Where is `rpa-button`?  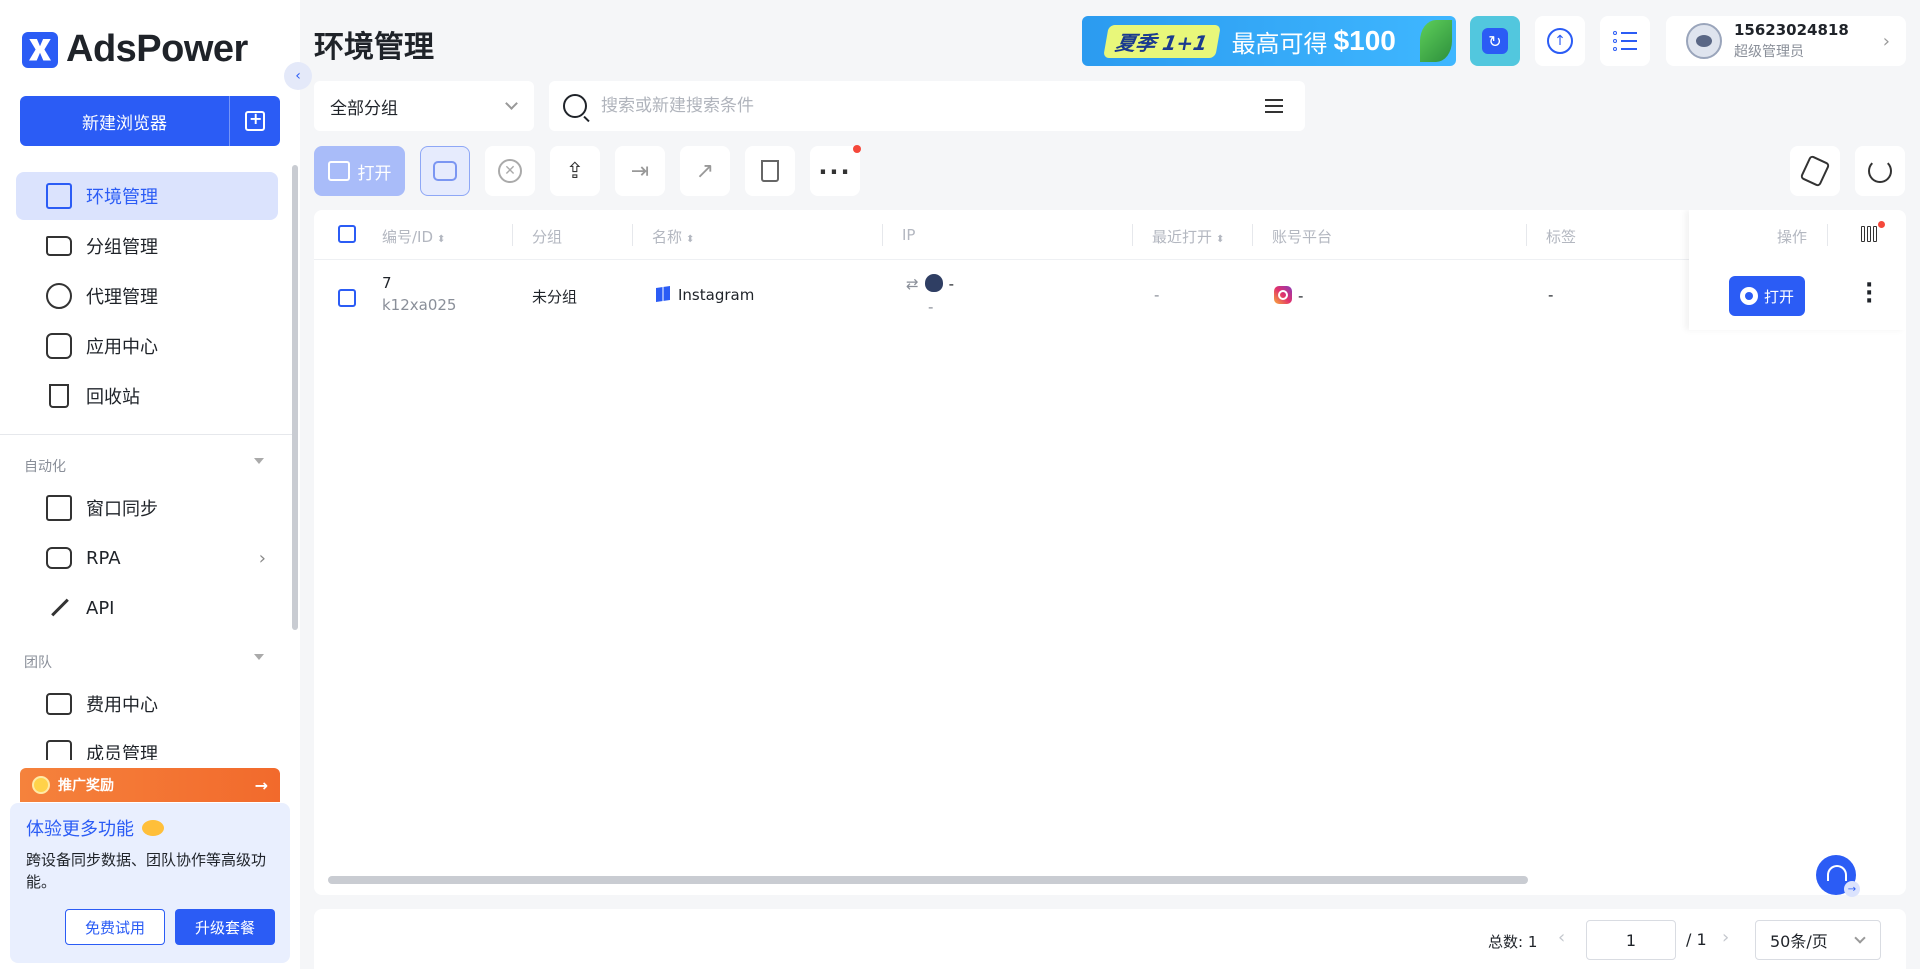
rpa-button is located at coordinates (445, 171).